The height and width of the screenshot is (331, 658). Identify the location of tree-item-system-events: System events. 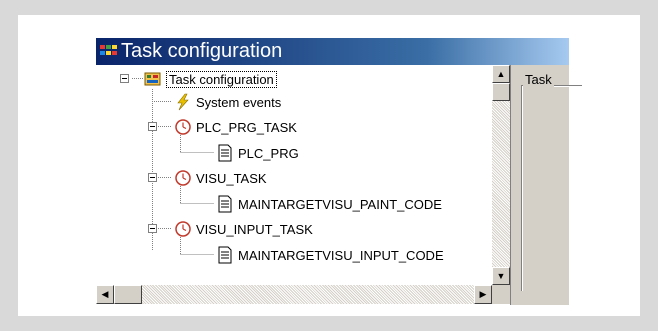
(227, 102).